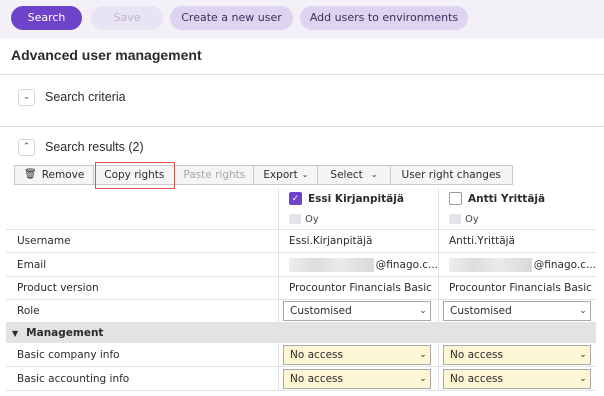  I want to click on row-label: Product version, so click(58, 288).